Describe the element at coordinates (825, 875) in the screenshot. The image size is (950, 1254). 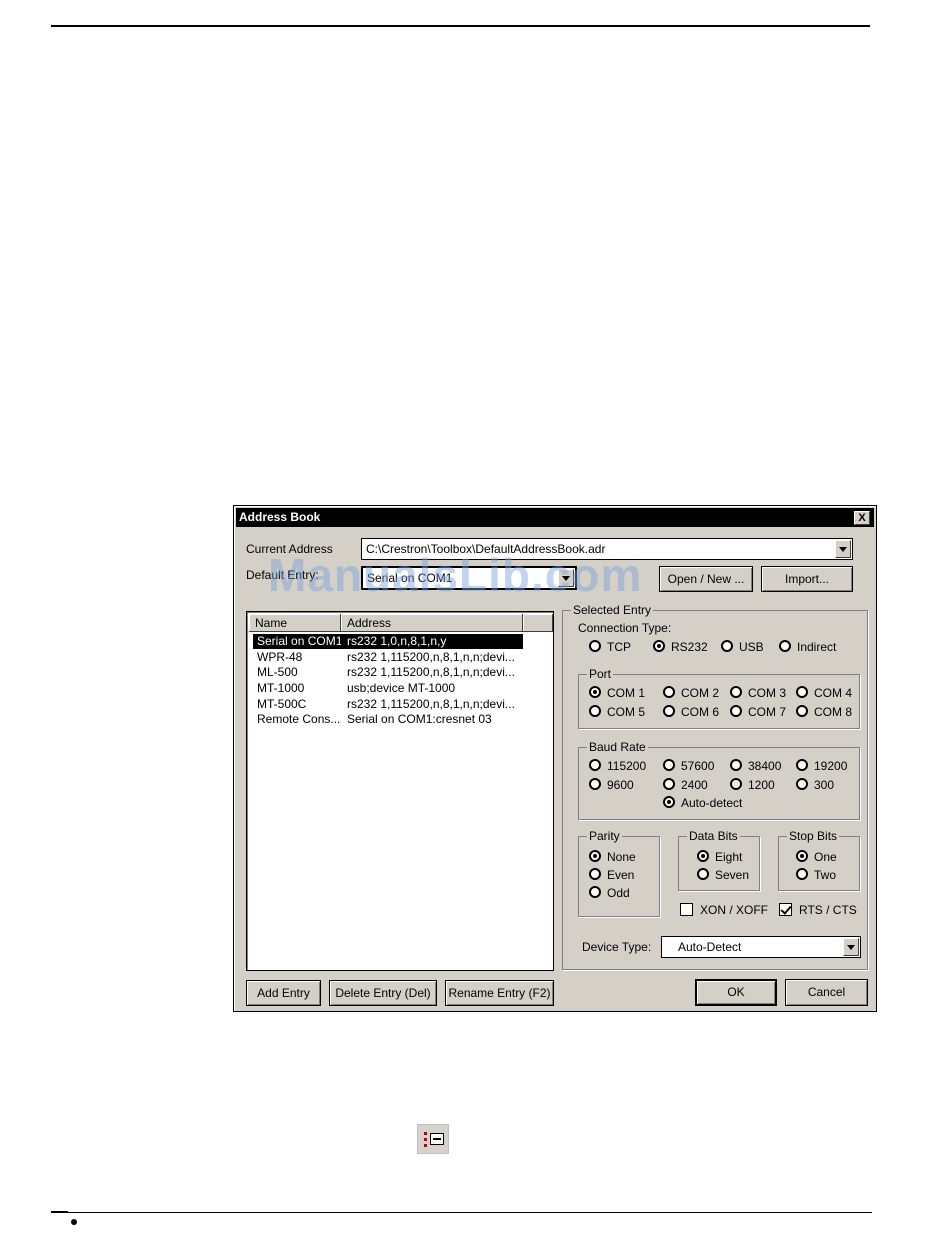
I see `radio-label: Two` at that location.